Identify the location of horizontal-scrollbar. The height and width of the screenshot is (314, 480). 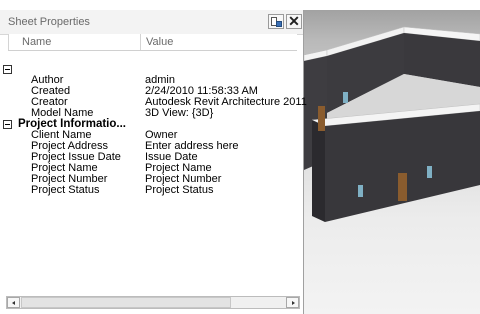
(153, 302).